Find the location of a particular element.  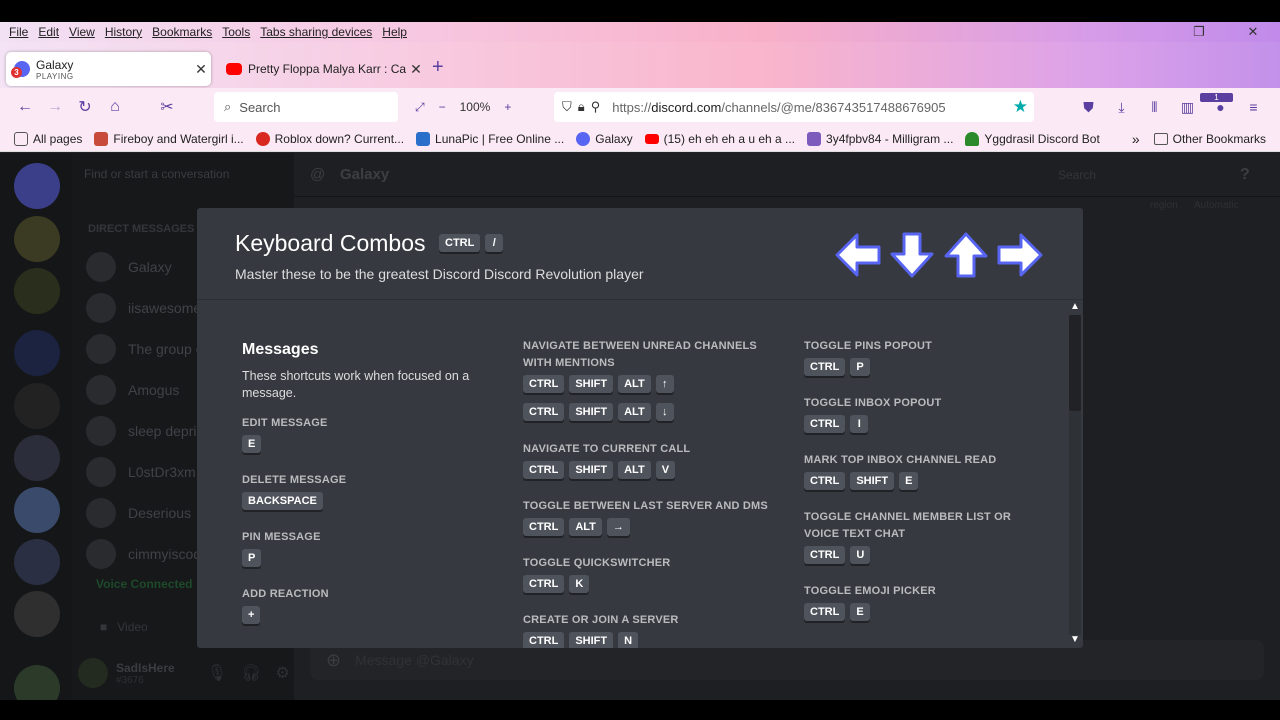

voice-connected: Voice Connected is located at coordinates (144, 584).